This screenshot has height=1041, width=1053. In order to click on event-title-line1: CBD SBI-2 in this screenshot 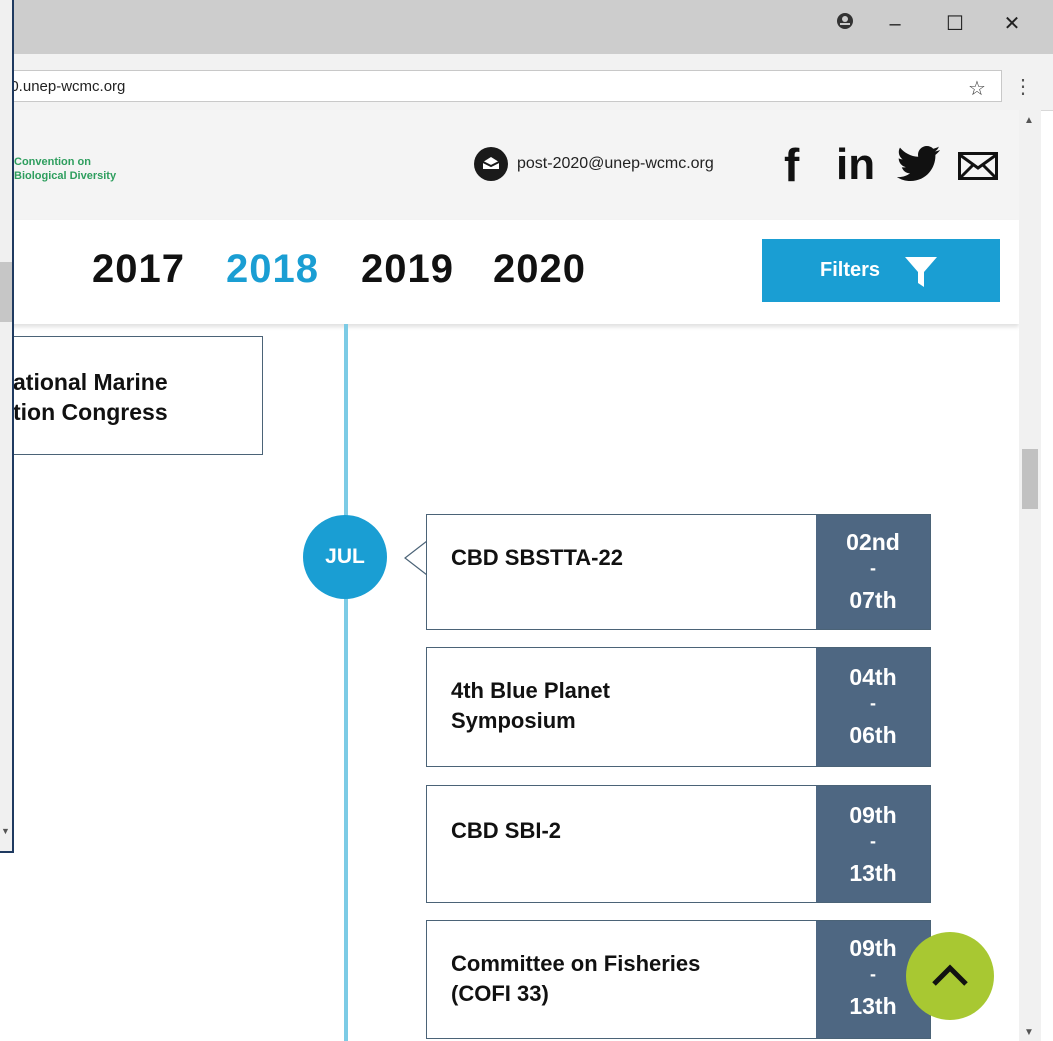, I will do `click(506, 830)`.